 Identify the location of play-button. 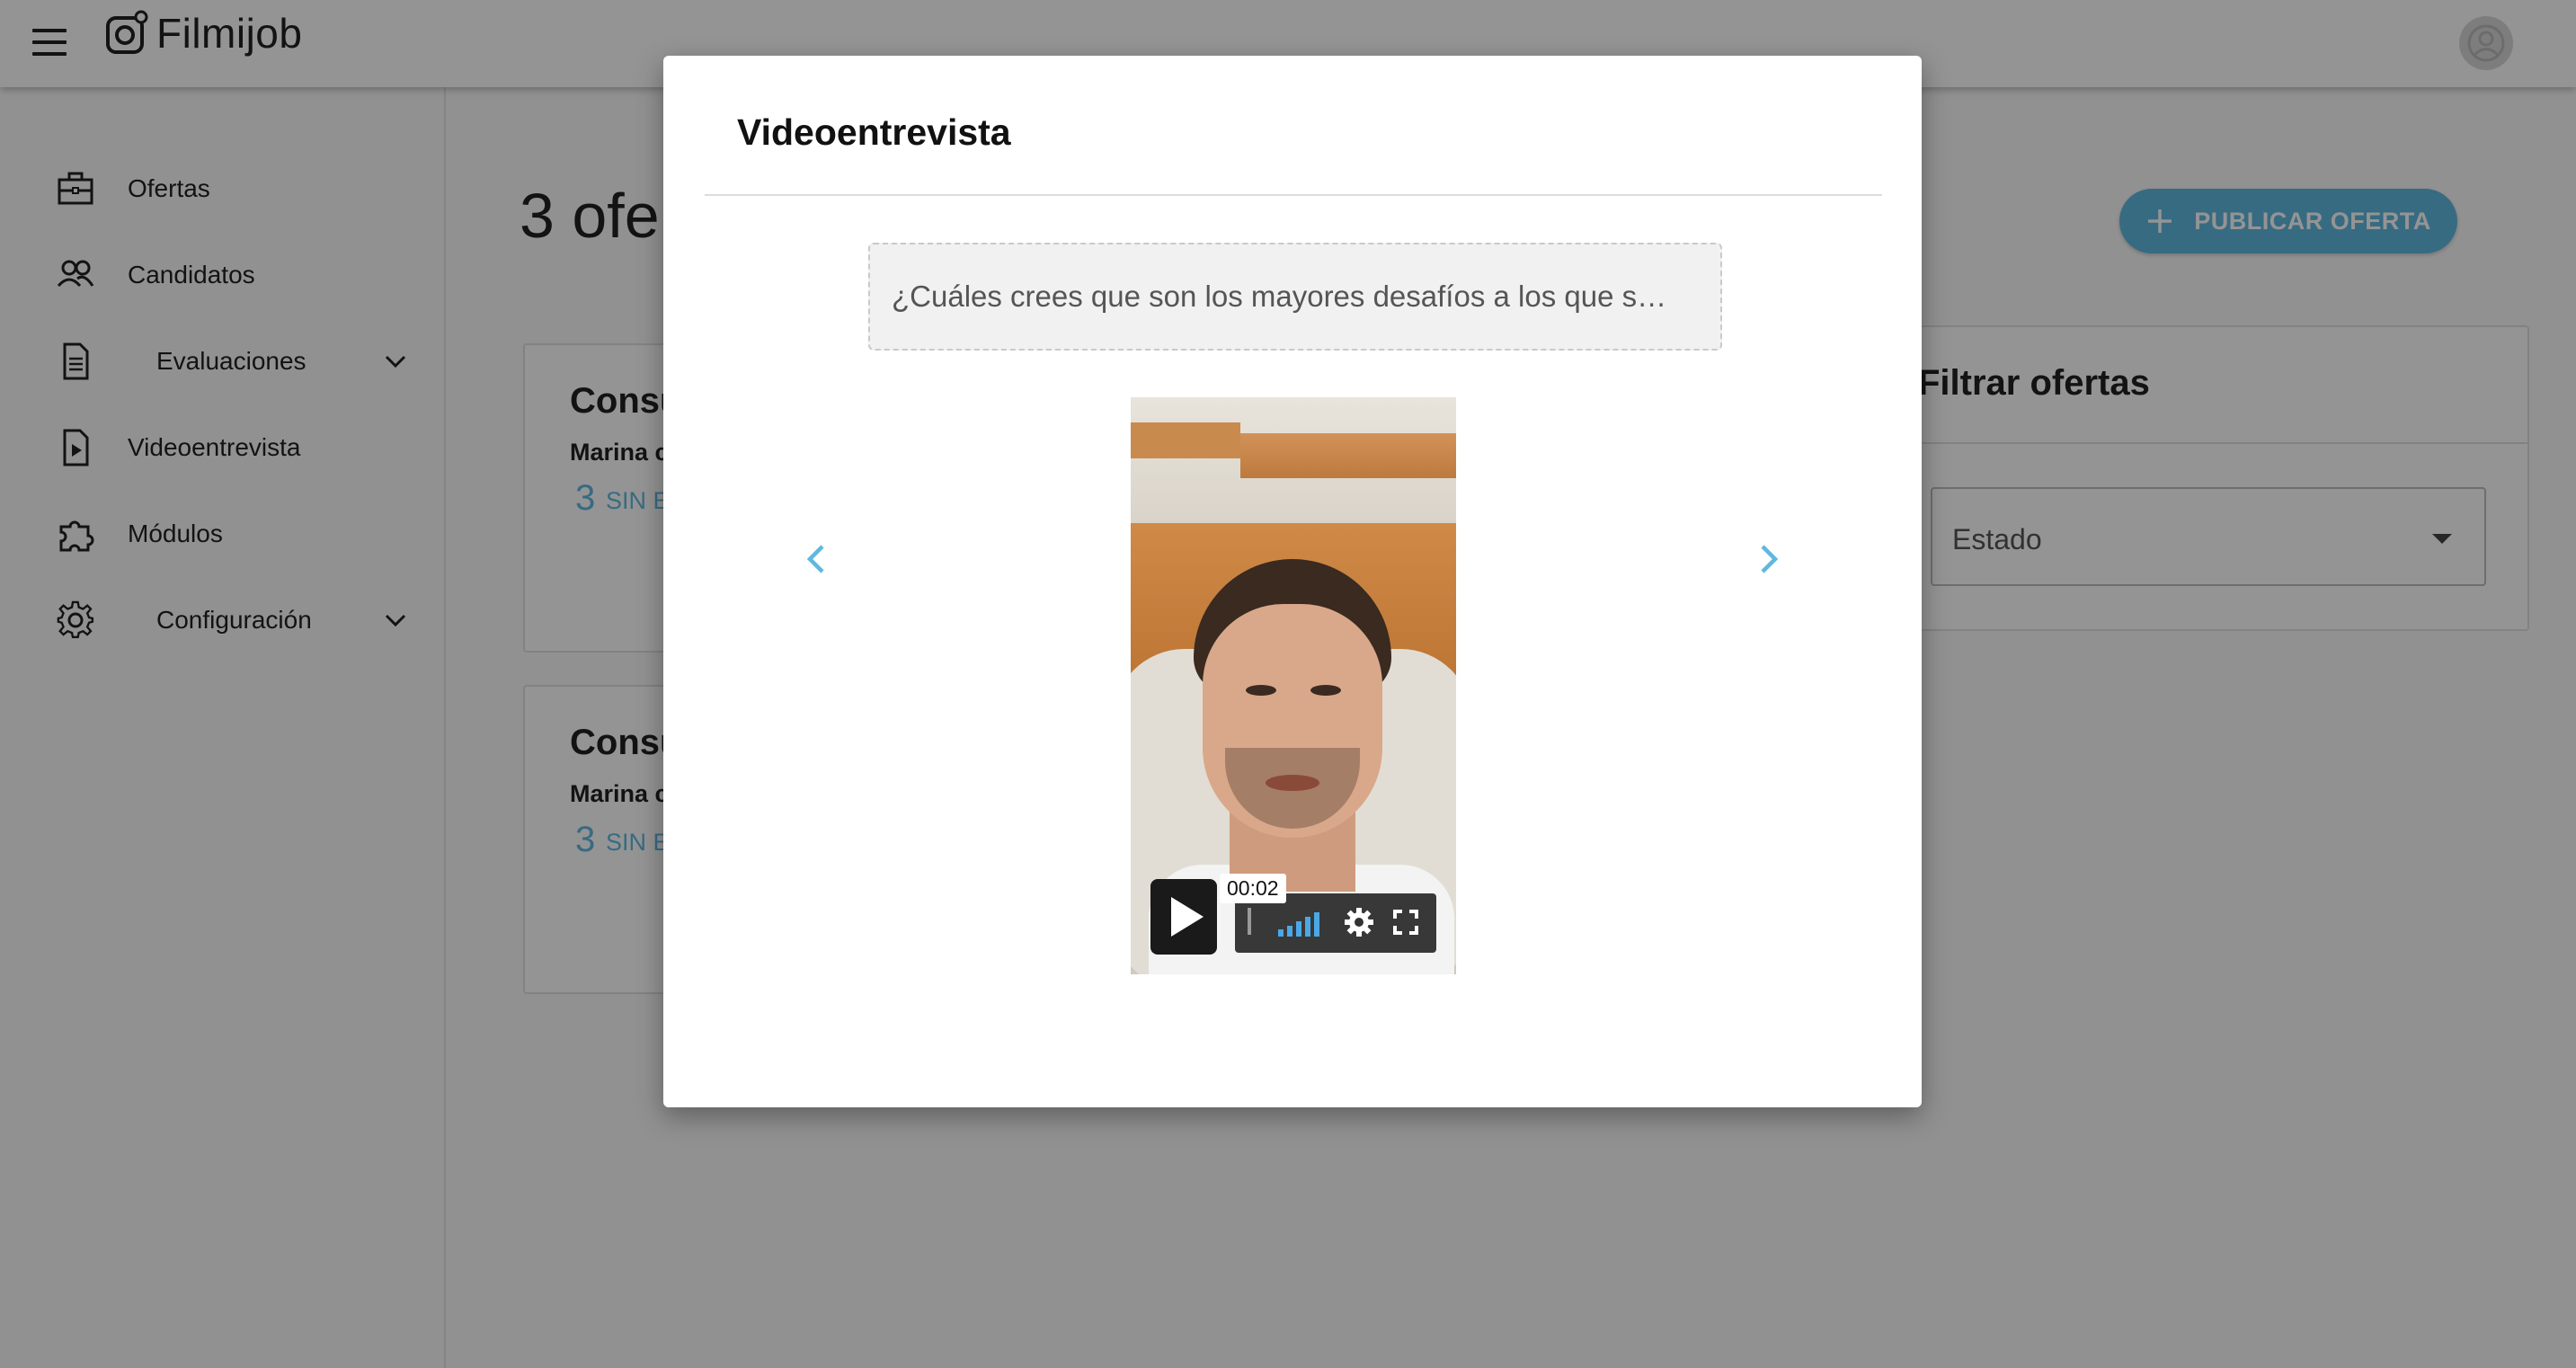
(1183, 917).